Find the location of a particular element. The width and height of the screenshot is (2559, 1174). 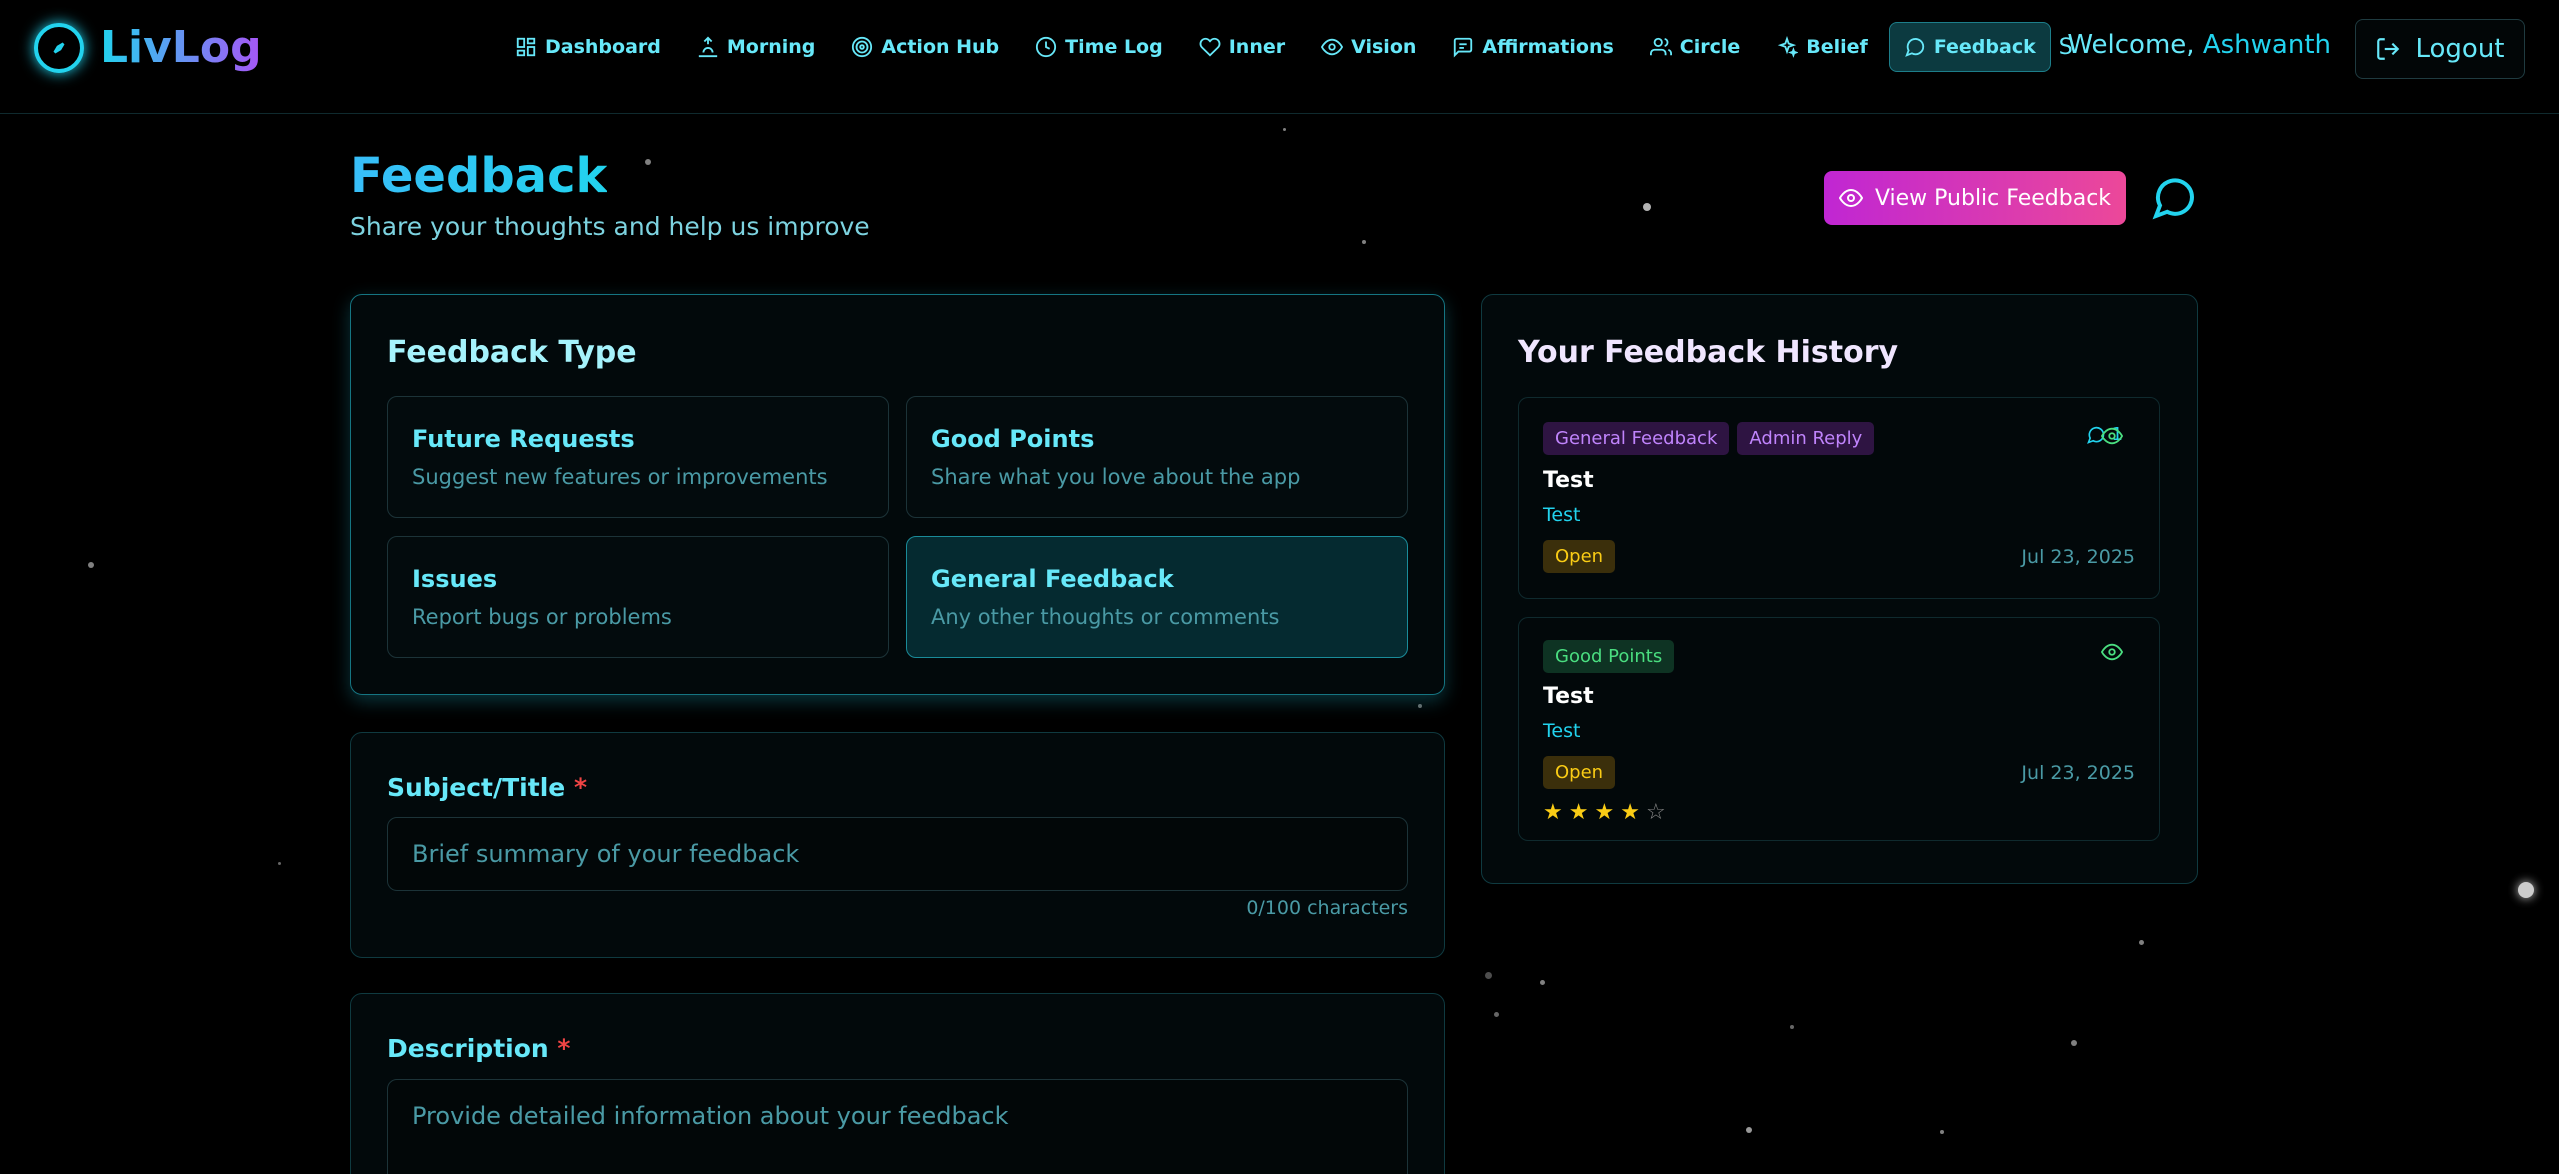

nav-item-label: Morning is located at coordinates (771, 47).